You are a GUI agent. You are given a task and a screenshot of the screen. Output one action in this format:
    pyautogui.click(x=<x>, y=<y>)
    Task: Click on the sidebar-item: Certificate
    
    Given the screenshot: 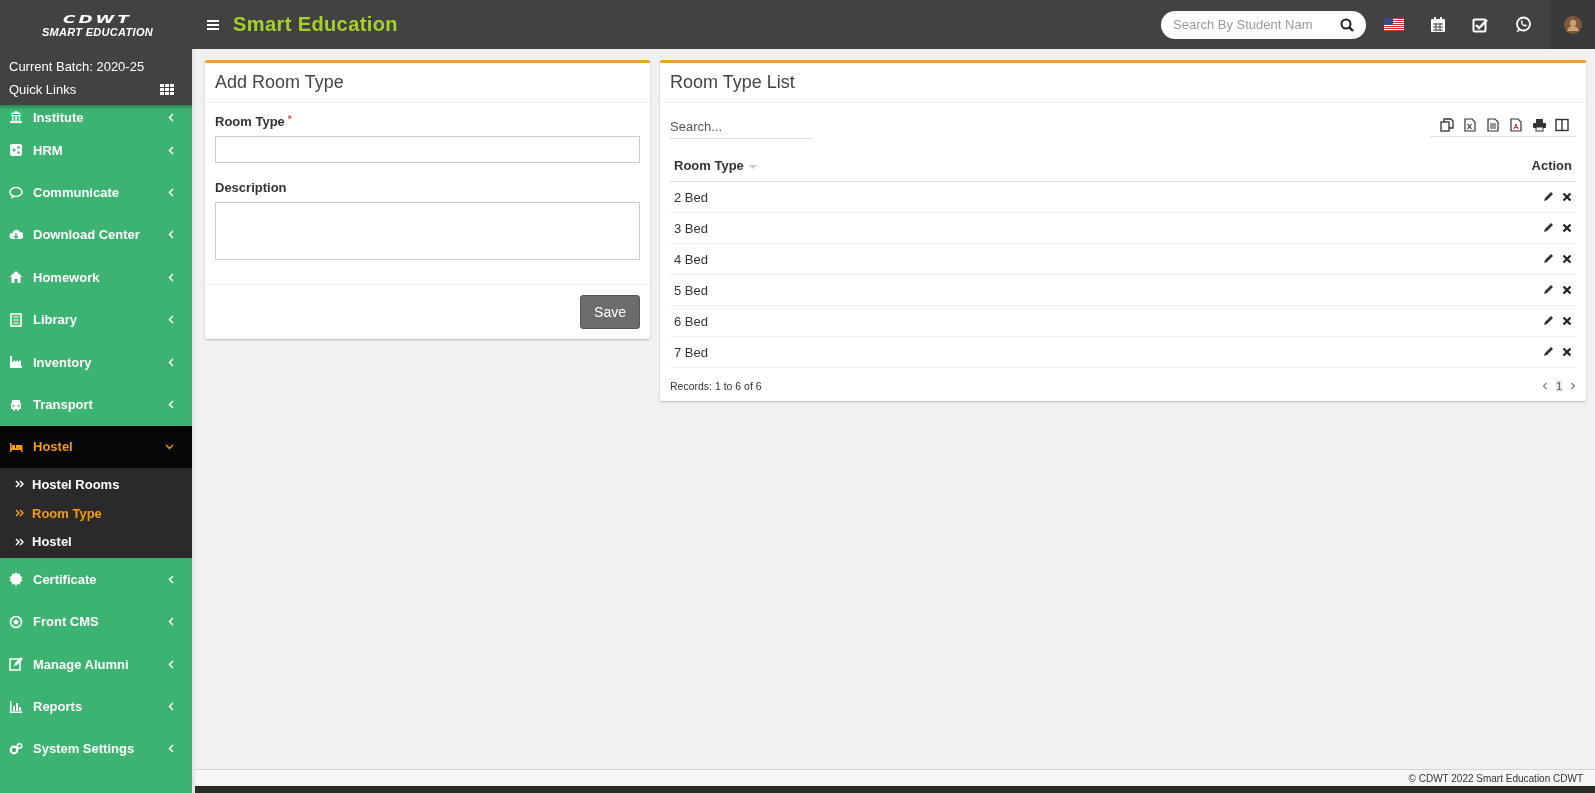 What is the action you would take?
    pyautogui.click(x=96, y=579)
    